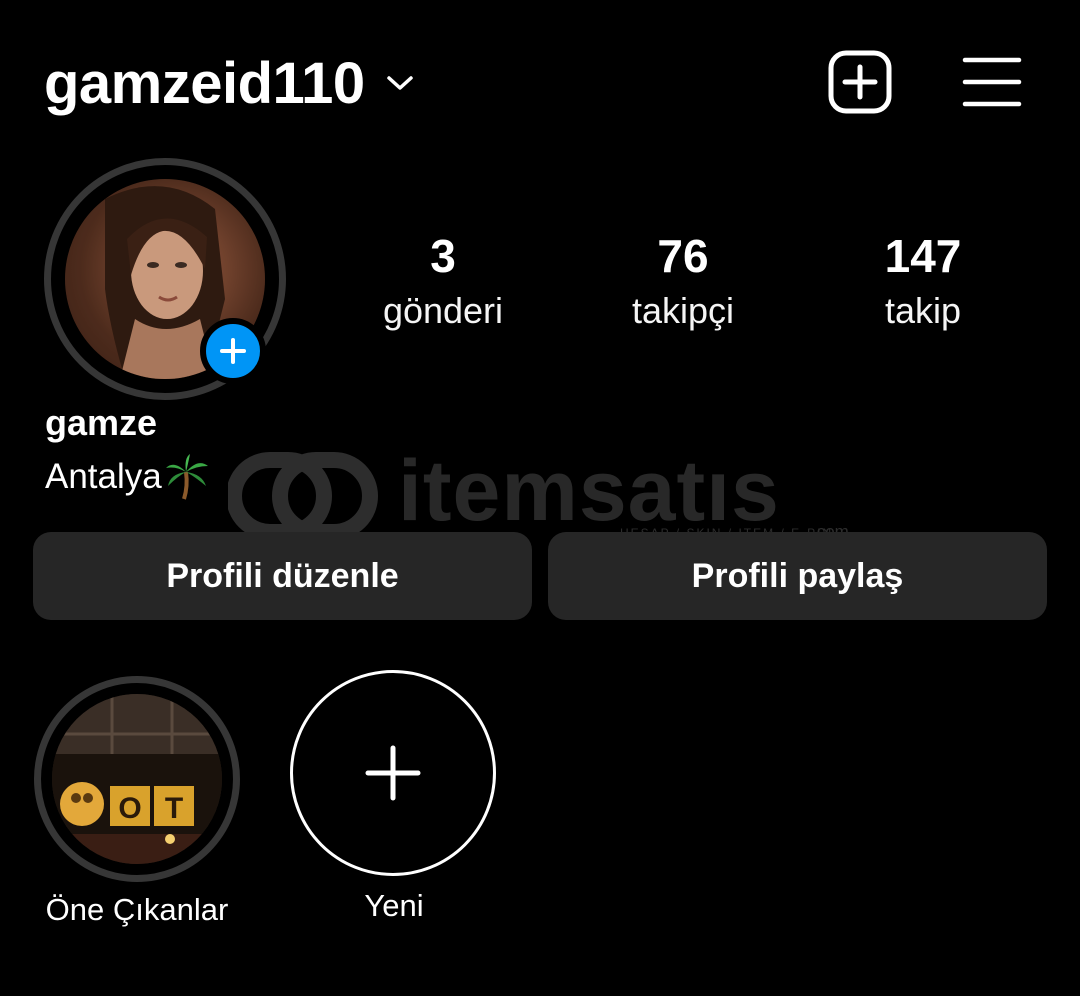 Image resolution: width=1080 pixels, height=996 pixels. What do you see at coordinates (137, 779) in the screenshot?
I see `highlight-cover: O T` at bounding box center [137, 779].